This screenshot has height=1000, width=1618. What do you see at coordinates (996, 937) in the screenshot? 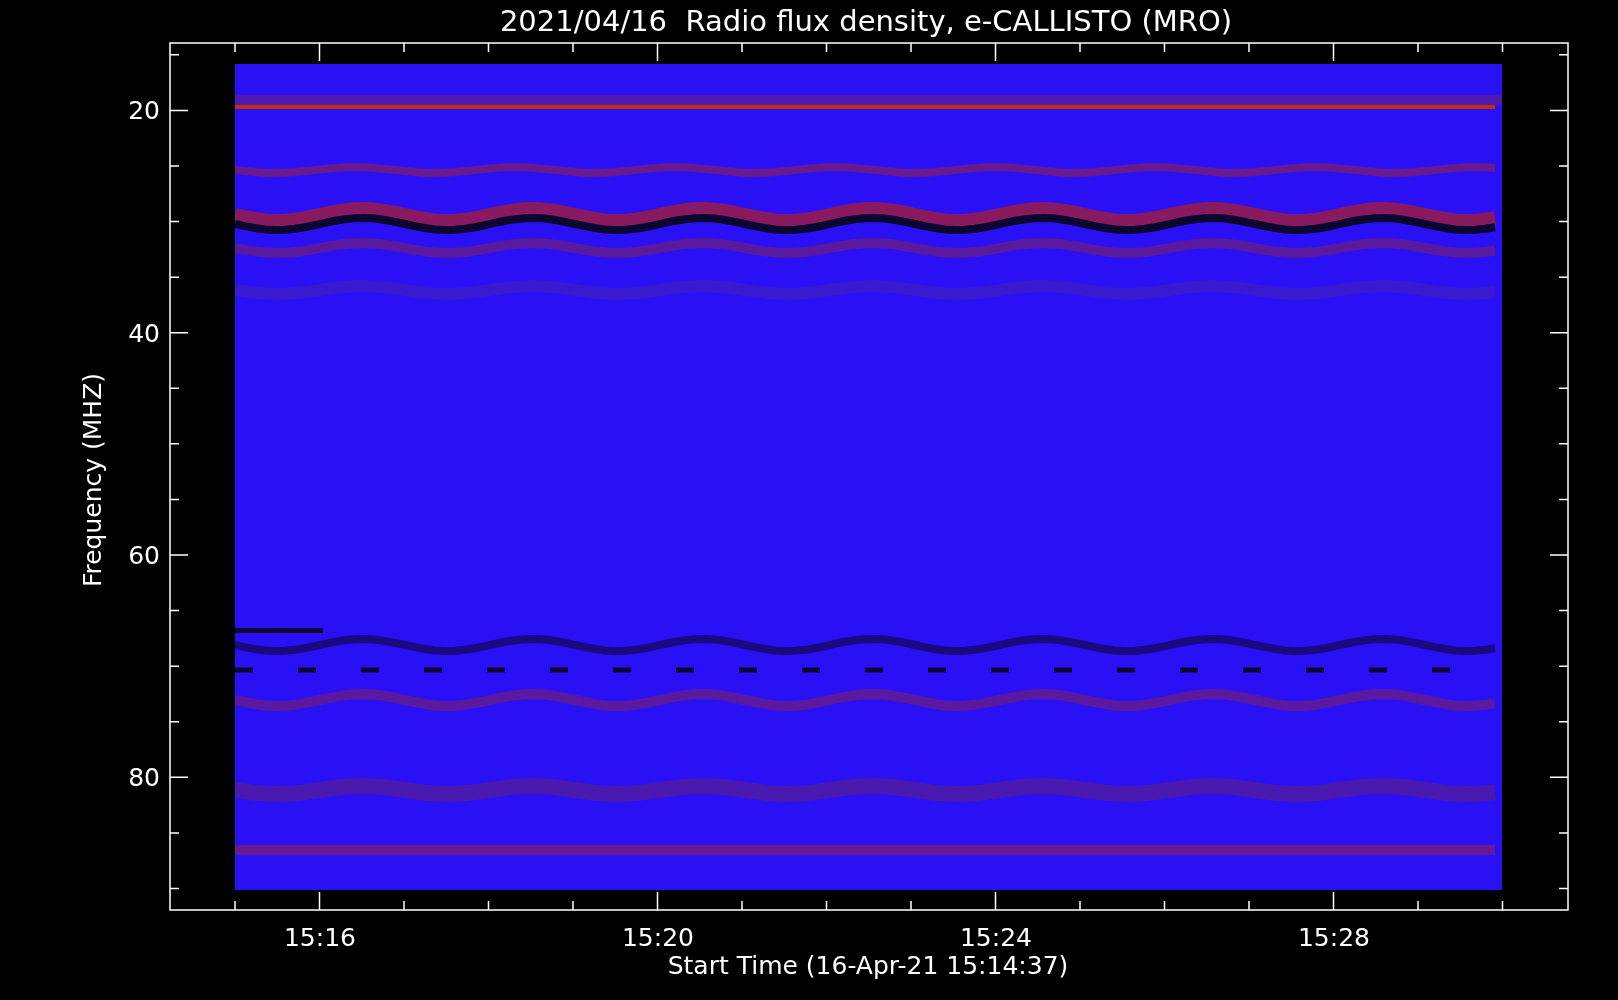
I see `x-tick-label: 15:24` at bounding box center [996, 937].